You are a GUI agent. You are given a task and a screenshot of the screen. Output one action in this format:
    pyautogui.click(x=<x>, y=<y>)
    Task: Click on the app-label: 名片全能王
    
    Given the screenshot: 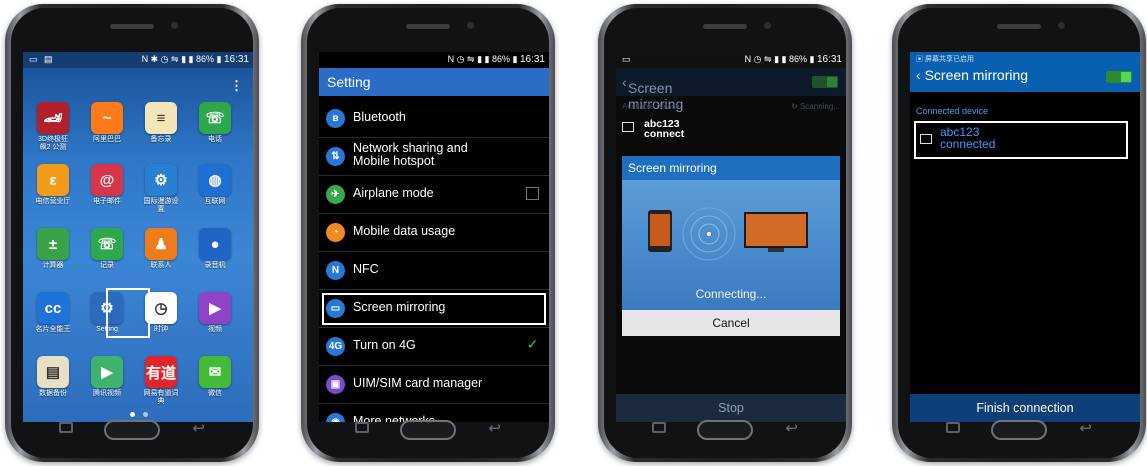 What is the action you would take?
    pyautogui.click(x=53, y=329)
    